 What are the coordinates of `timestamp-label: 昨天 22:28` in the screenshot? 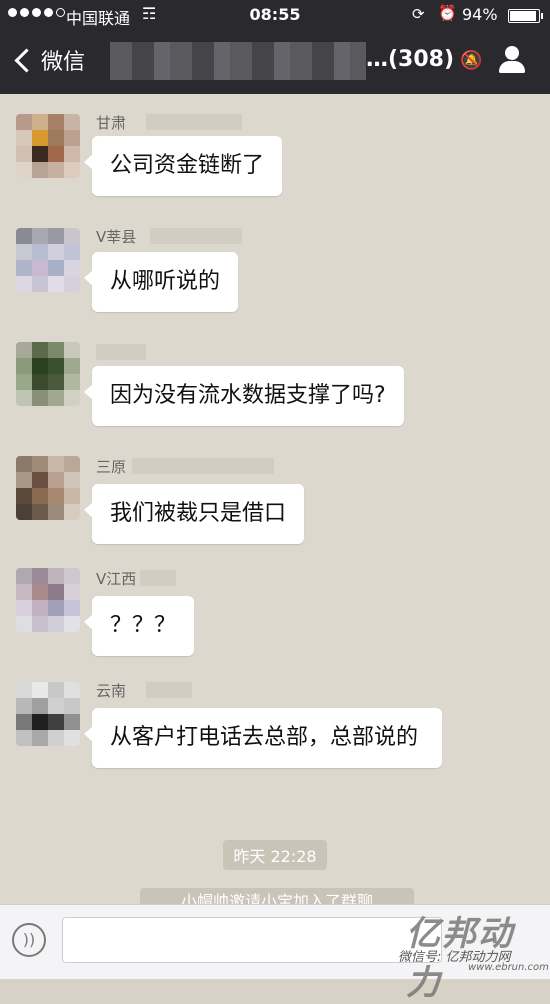 It's located at (275, 855).